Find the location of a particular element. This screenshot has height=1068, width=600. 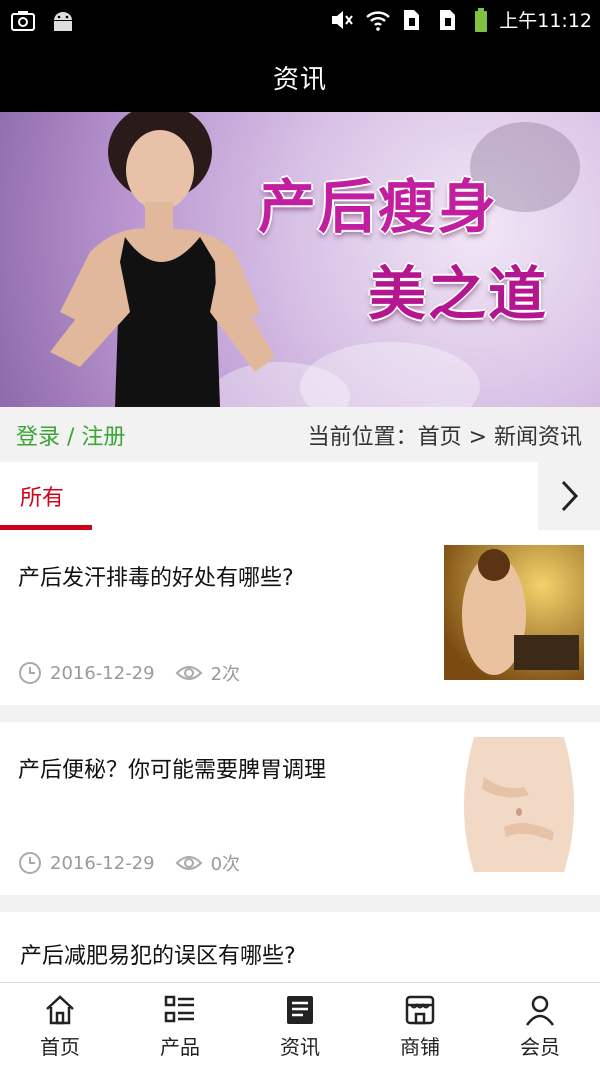

nav-member: 会员 is located at coordinates (540, 1025).